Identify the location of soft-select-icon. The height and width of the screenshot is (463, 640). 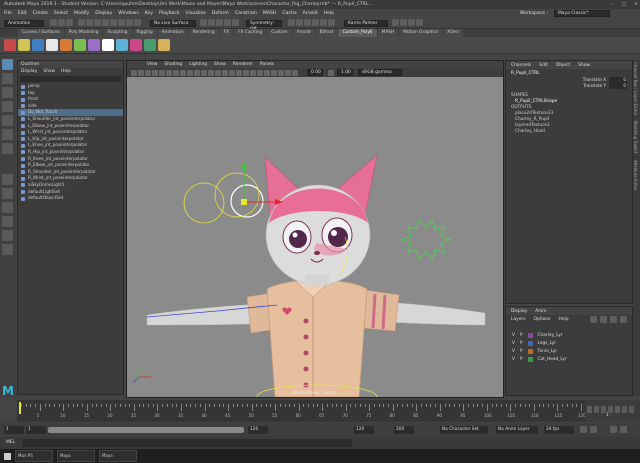
(291, 22).